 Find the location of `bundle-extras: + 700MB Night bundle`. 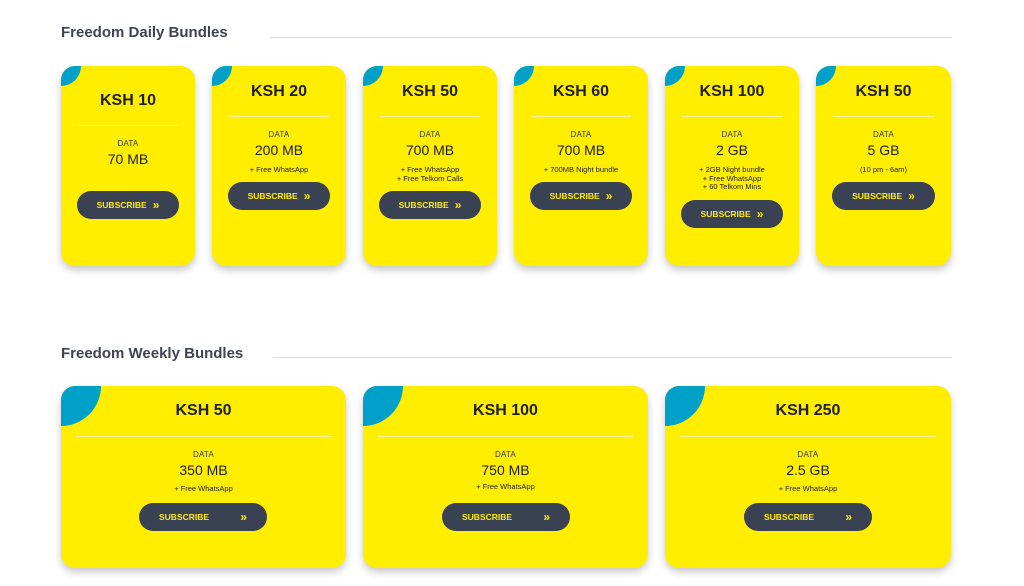

bundle-extras: + 700MB Night bundle is located at coordinates (581, 170).